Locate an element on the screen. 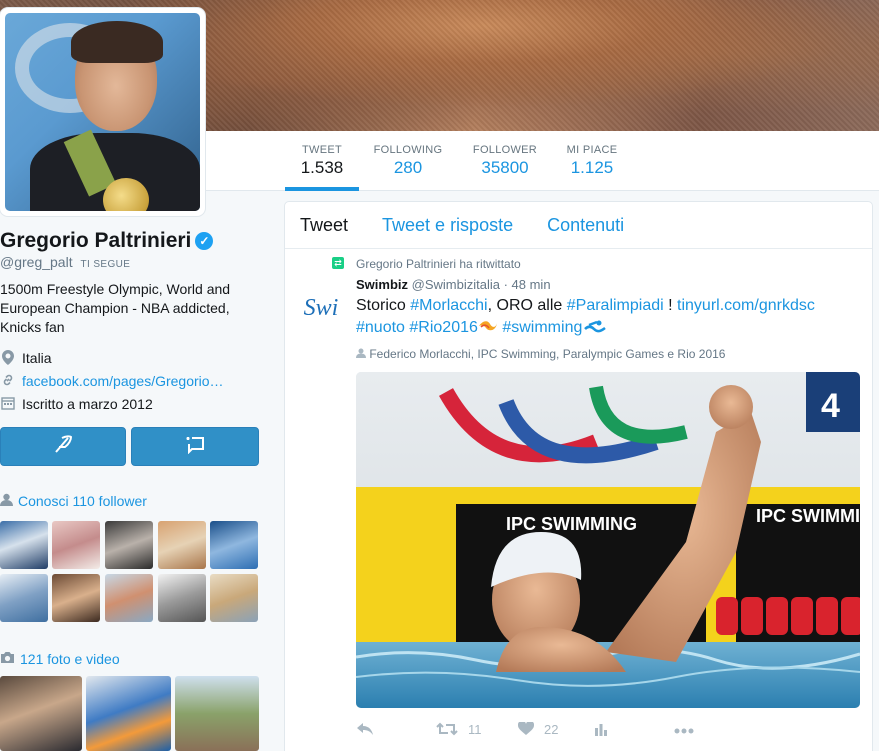  tab-tweet: Tweet is located at coordinates (324, 225).